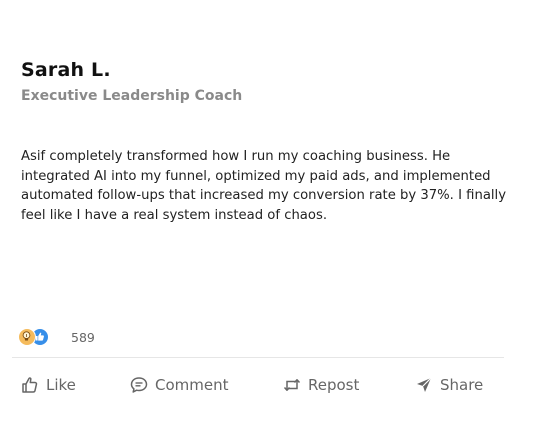  Describe the element at coordinates (61, 385) in the screenshot. I see `like-label: Like` at that location.